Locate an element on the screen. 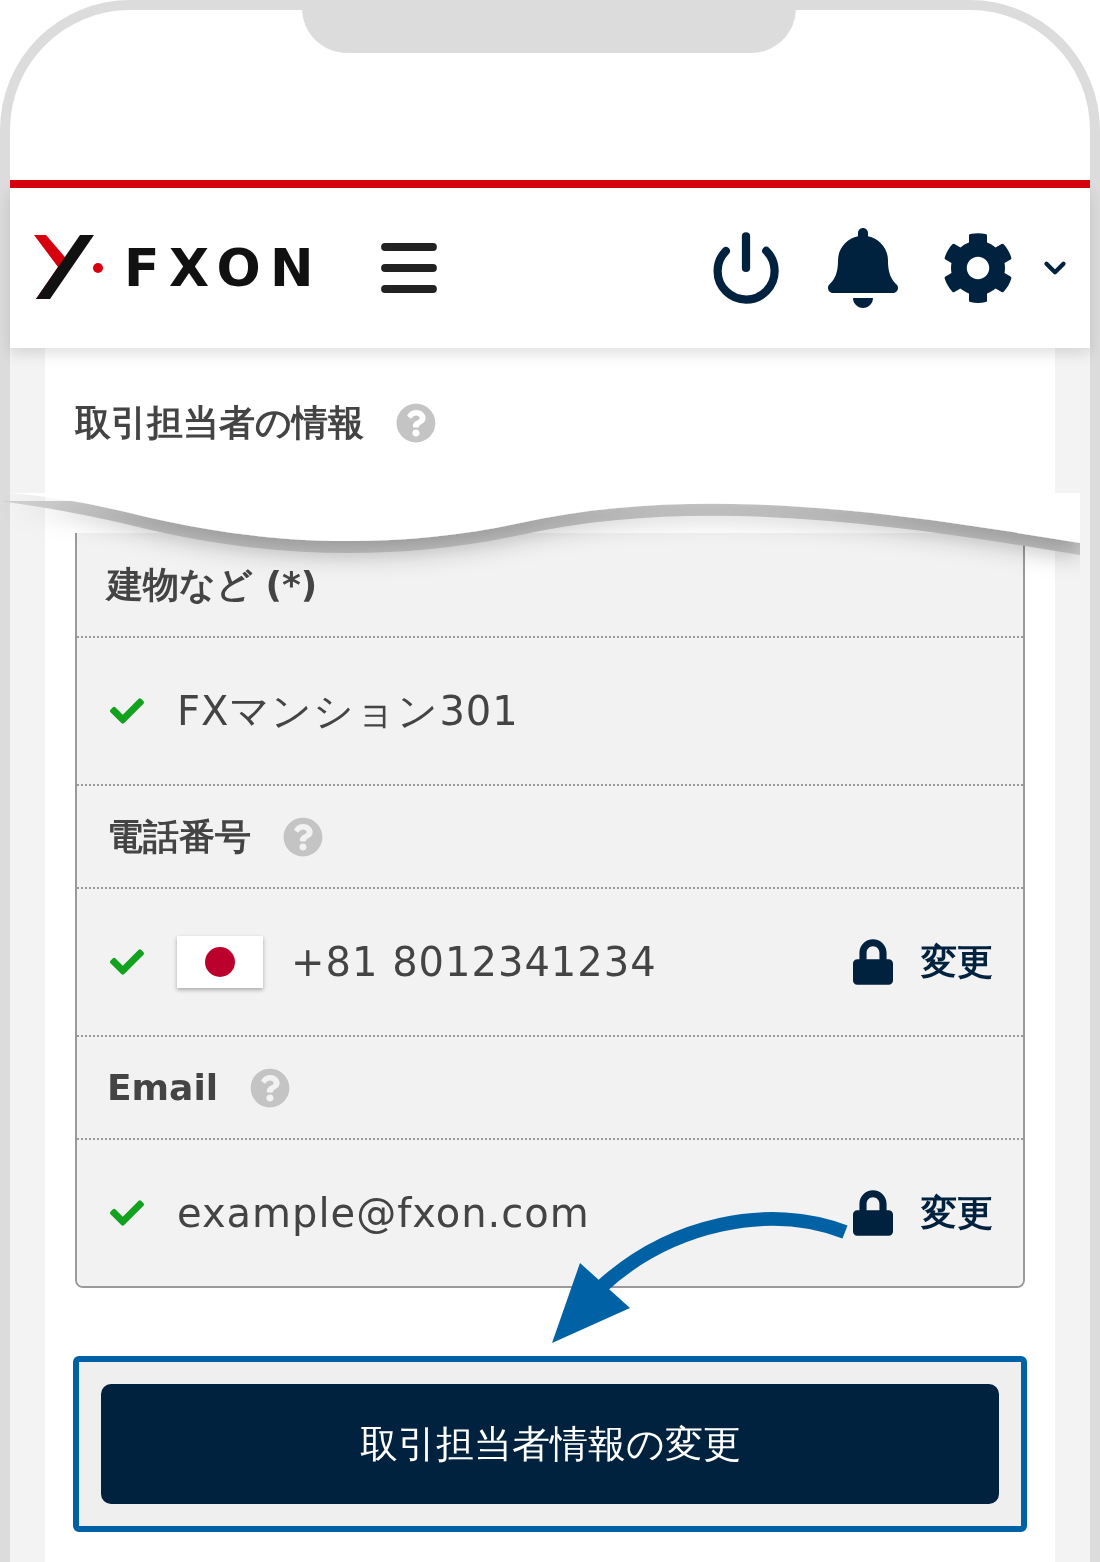 The width and height of the screenshot is (1100, 1562). settings-icon is located at coordinates (978, 268).